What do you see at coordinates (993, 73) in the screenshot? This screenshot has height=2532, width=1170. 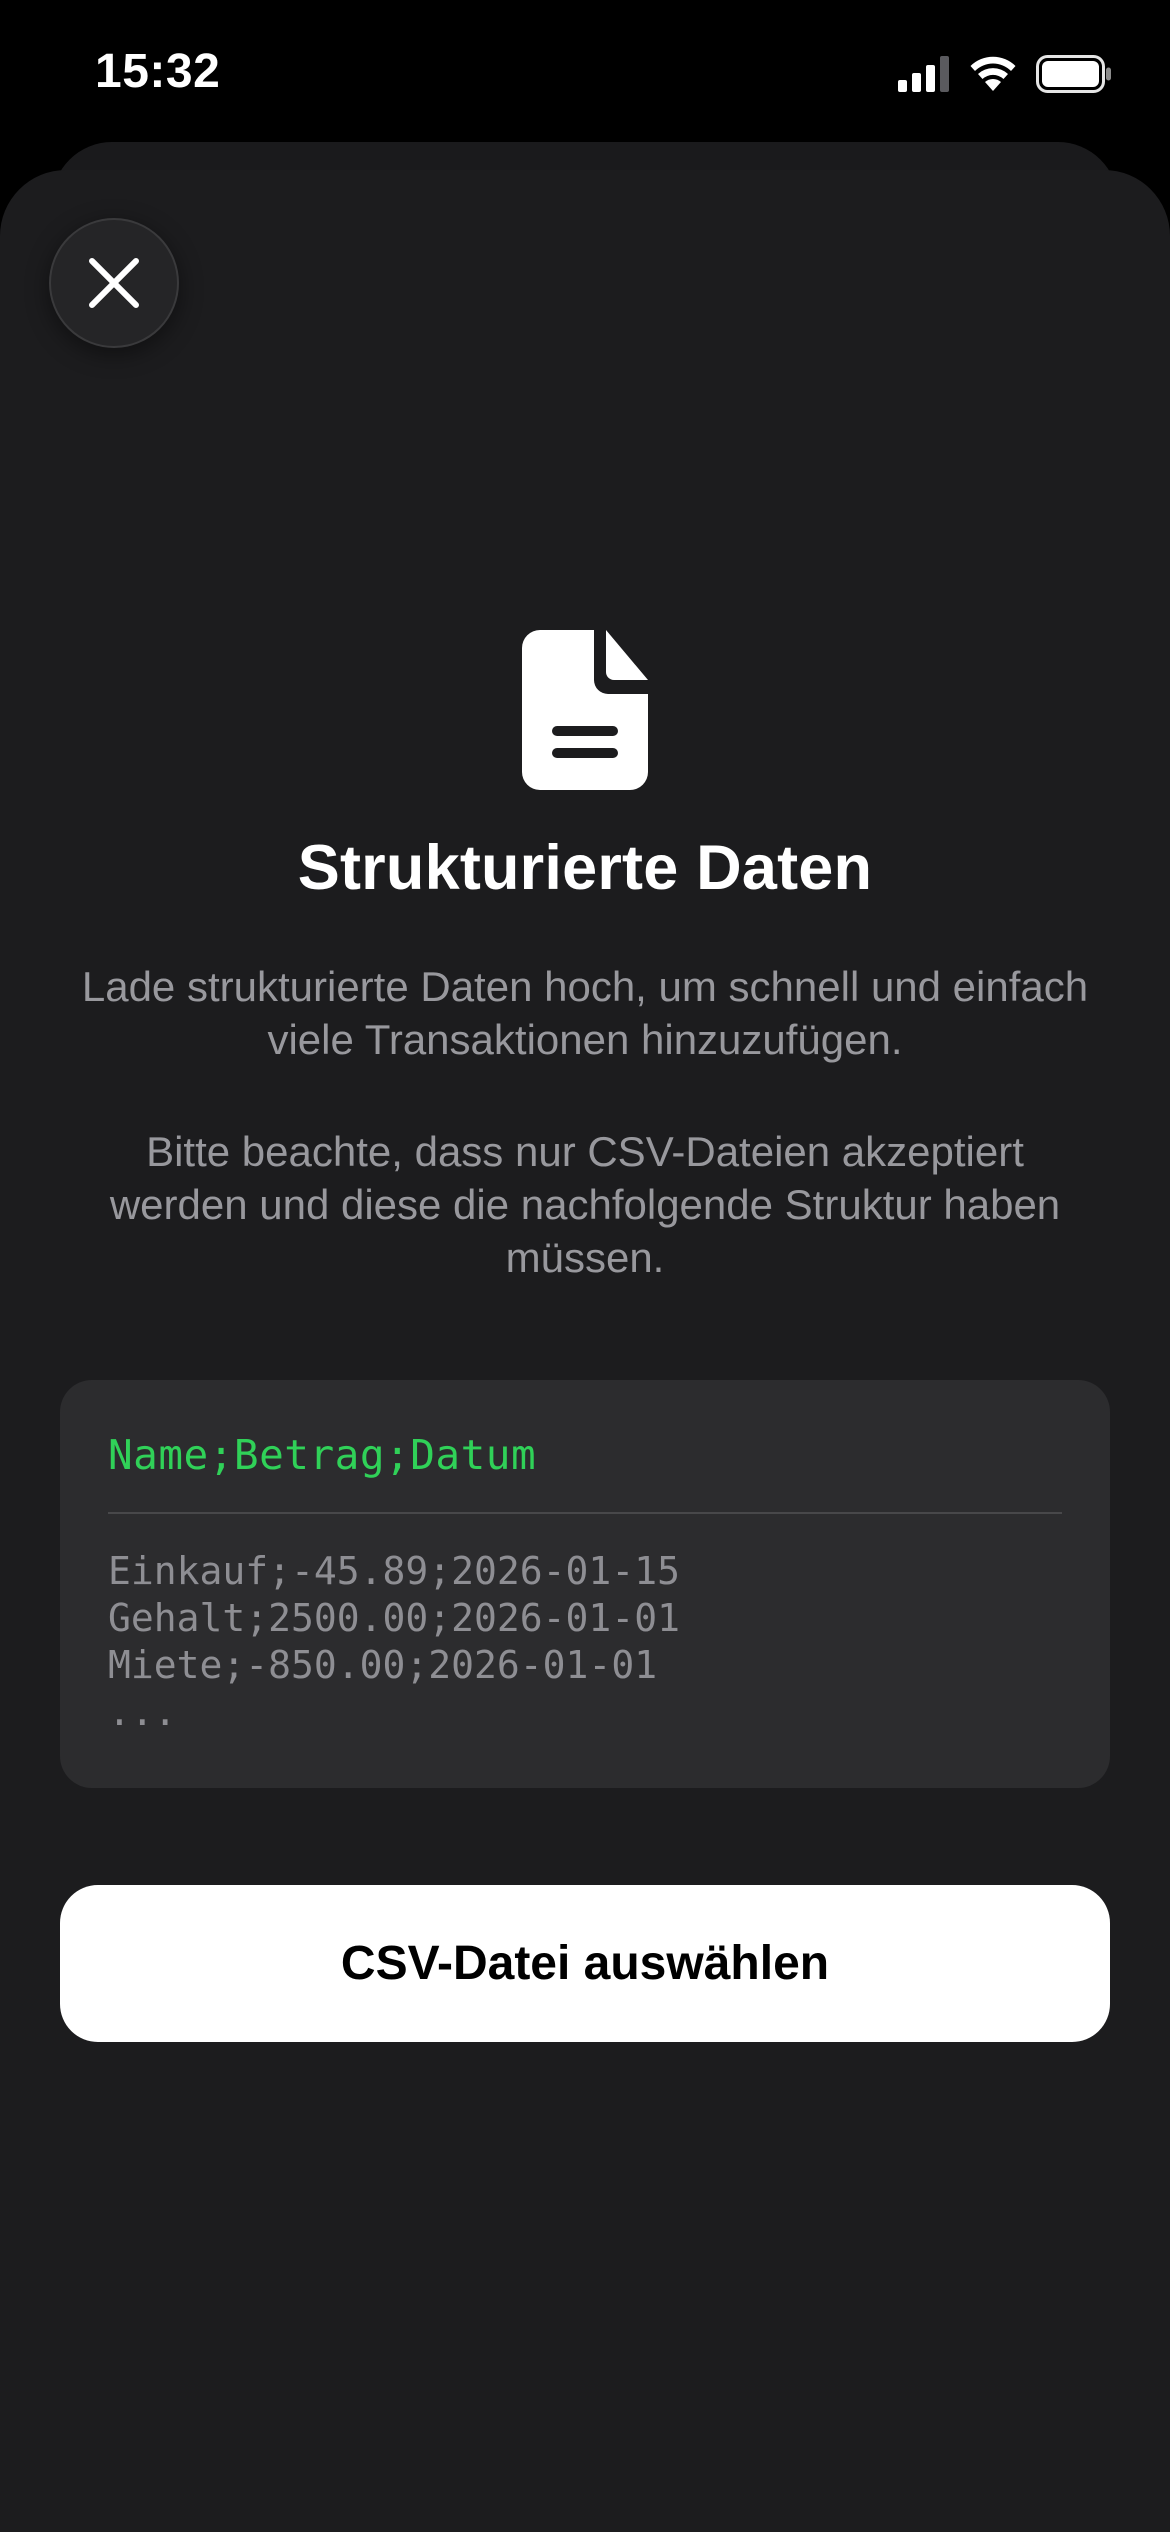 I see `wifi-icon` at bounding box center [993, 73].